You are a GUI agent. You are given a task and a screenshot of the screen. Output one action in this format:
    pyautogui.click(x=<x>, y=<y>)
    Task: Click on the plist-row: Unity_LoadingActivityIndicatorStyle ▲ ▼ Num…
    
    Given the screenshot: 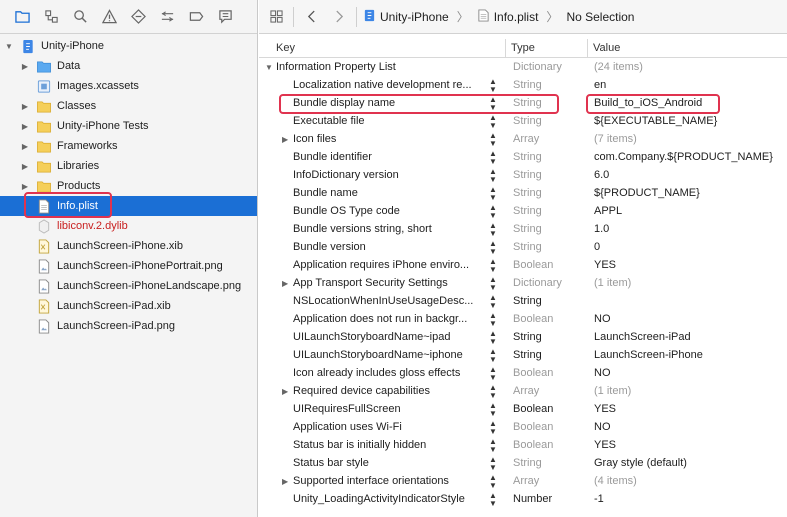 What is the action you would take?
    pyautogui.click(x=523, y=500)
    